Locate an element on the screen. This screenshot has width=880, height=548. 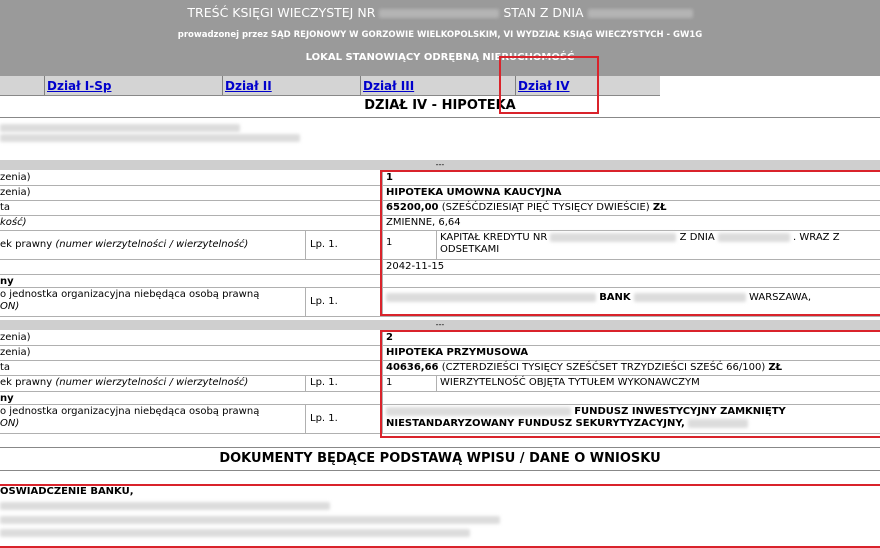
kw-title-prefix: TREŚĆ KSIĘGI WIECZYSTEJ NR is located at coordinates (281, 12).